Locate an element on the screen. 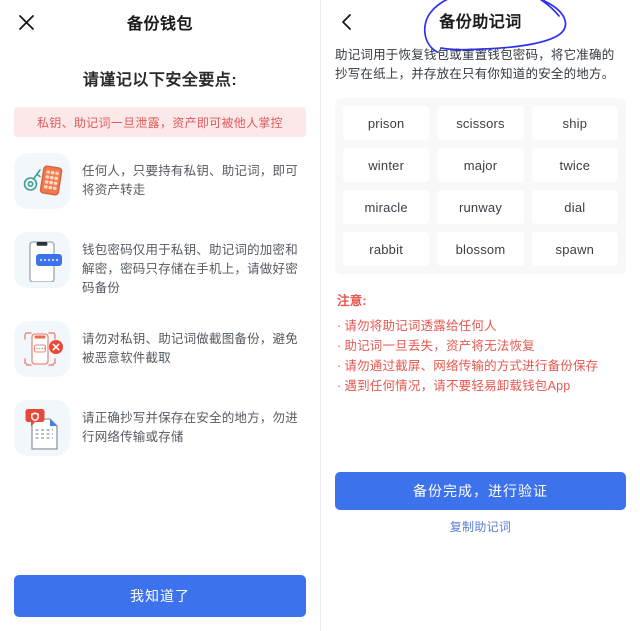 The image size is (640, 631). list-item: scissors is located at coordinates (480, 123).